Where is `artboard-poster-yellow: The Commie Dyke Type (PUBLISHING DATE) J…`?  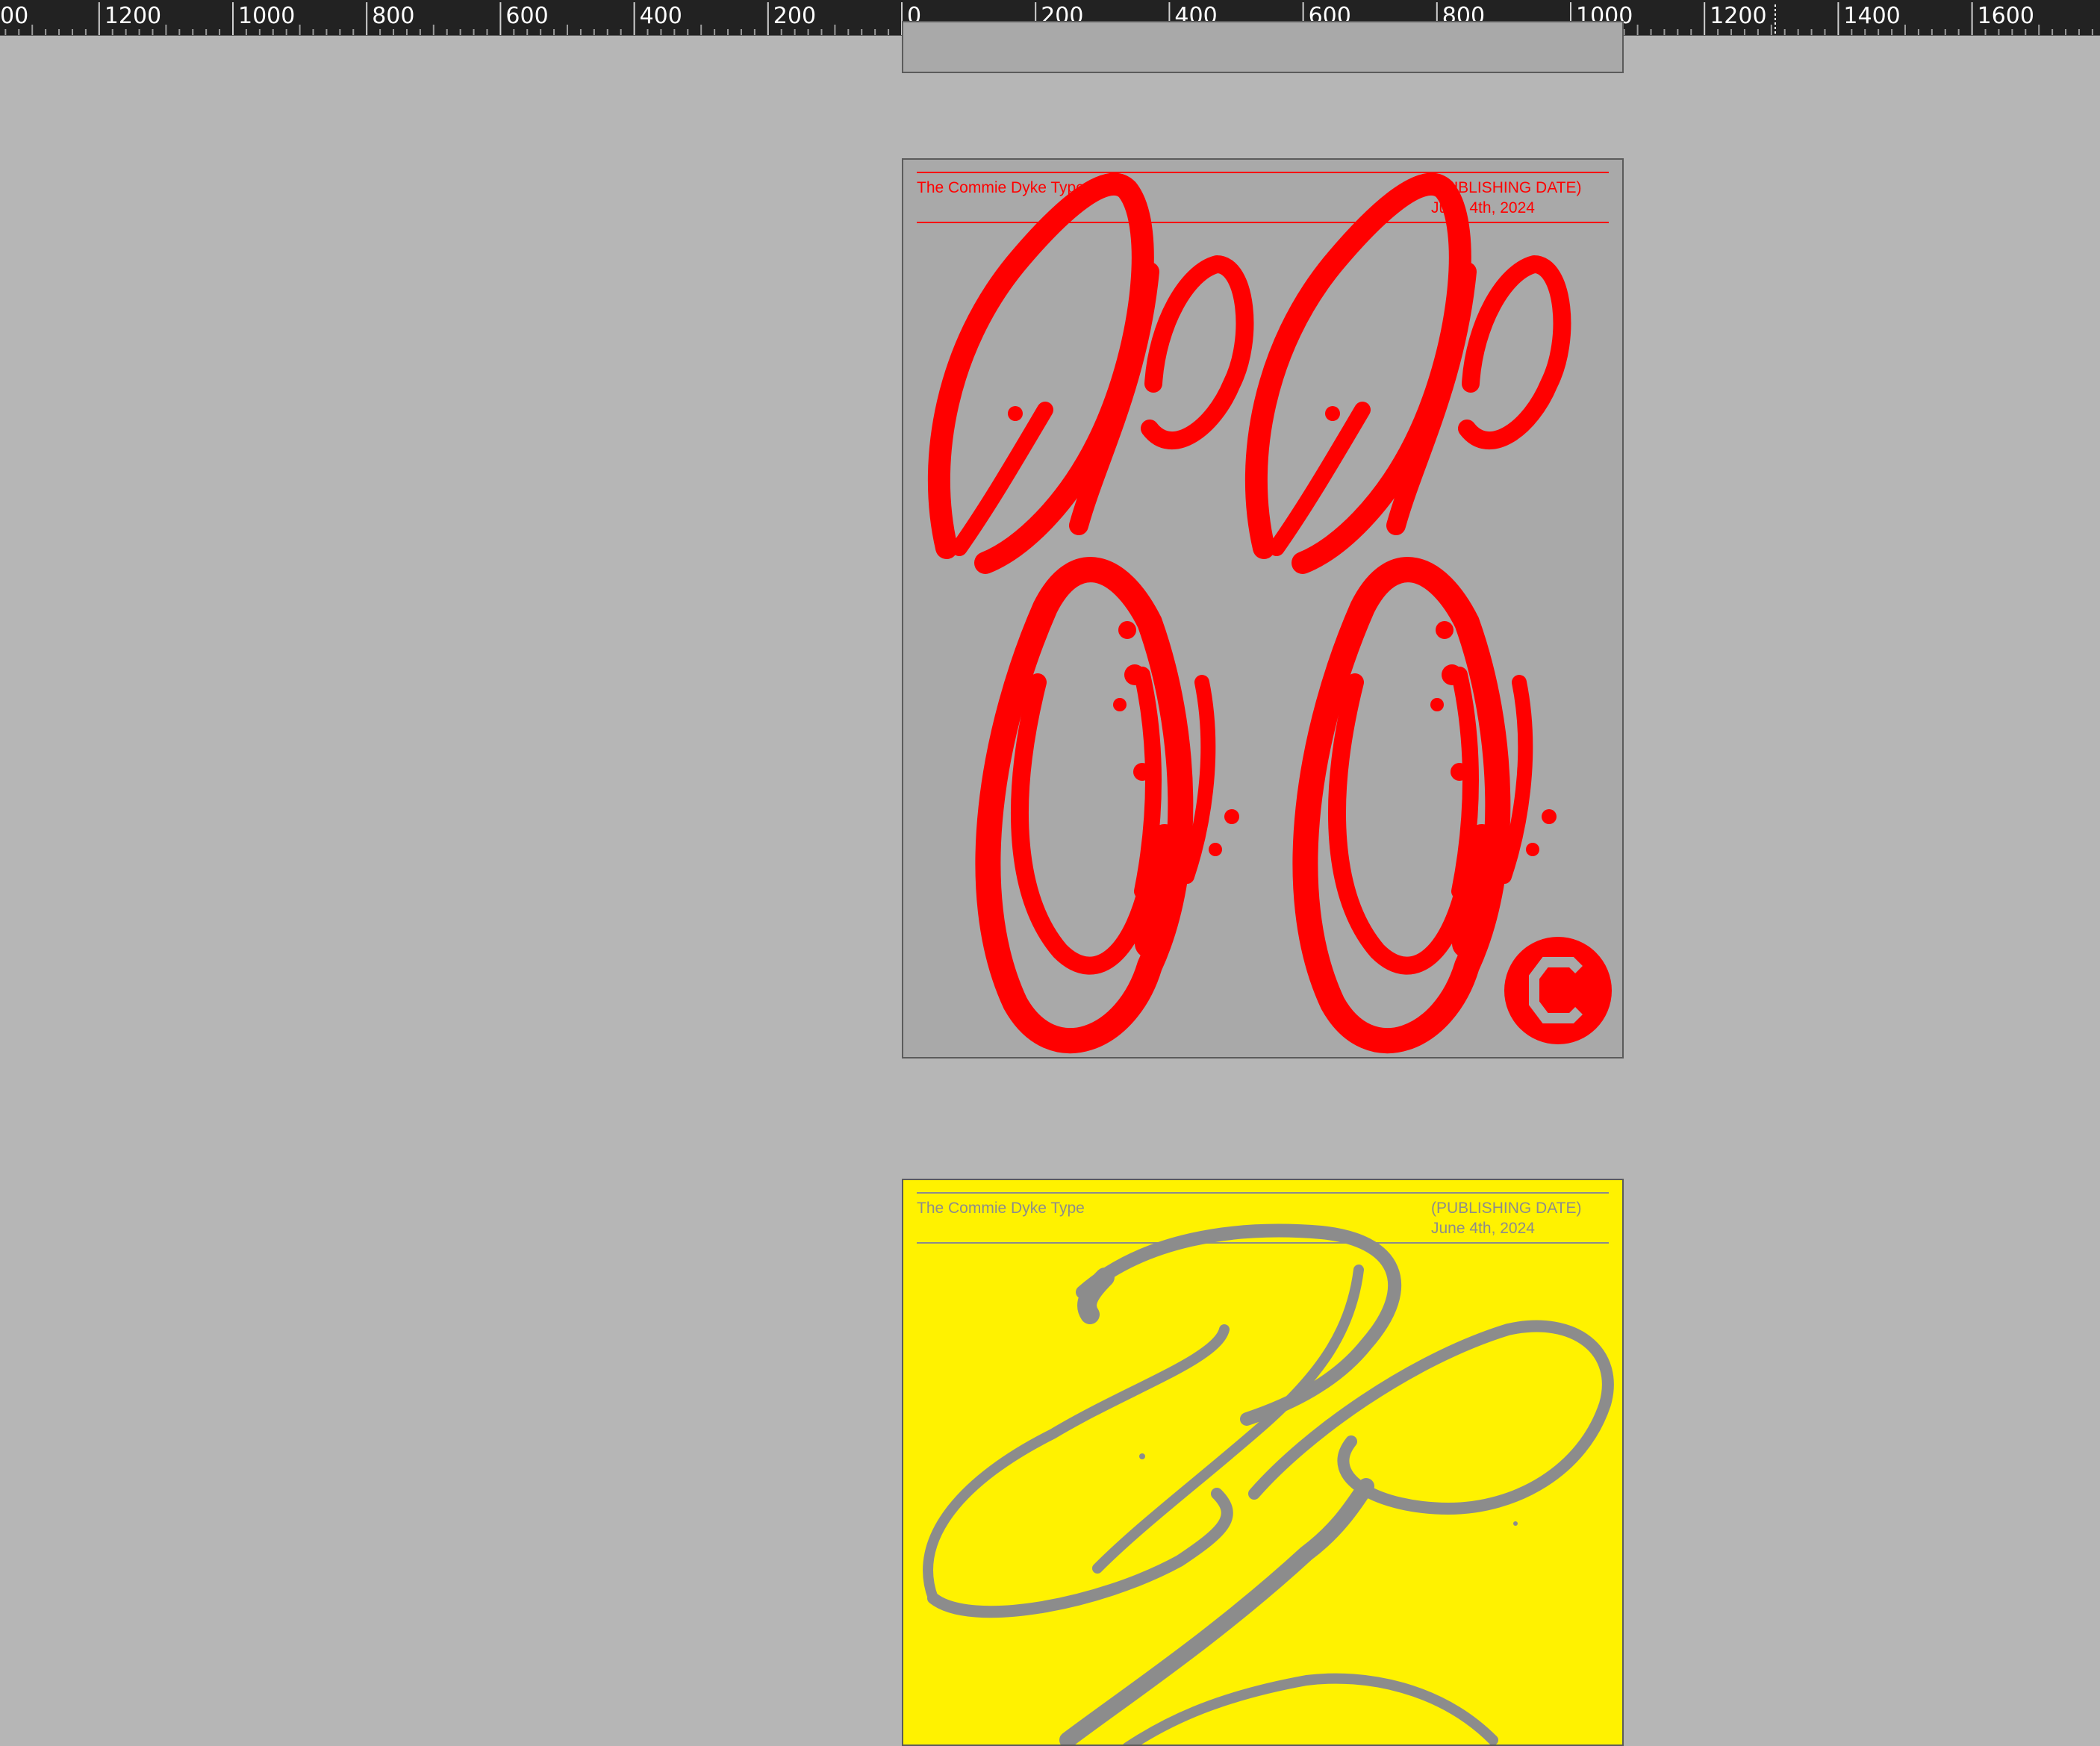
artboard-poster-yellow: The Commie Dyke Type (PUBLISHING DATE) J… is located at coordinates (1263, 1462).